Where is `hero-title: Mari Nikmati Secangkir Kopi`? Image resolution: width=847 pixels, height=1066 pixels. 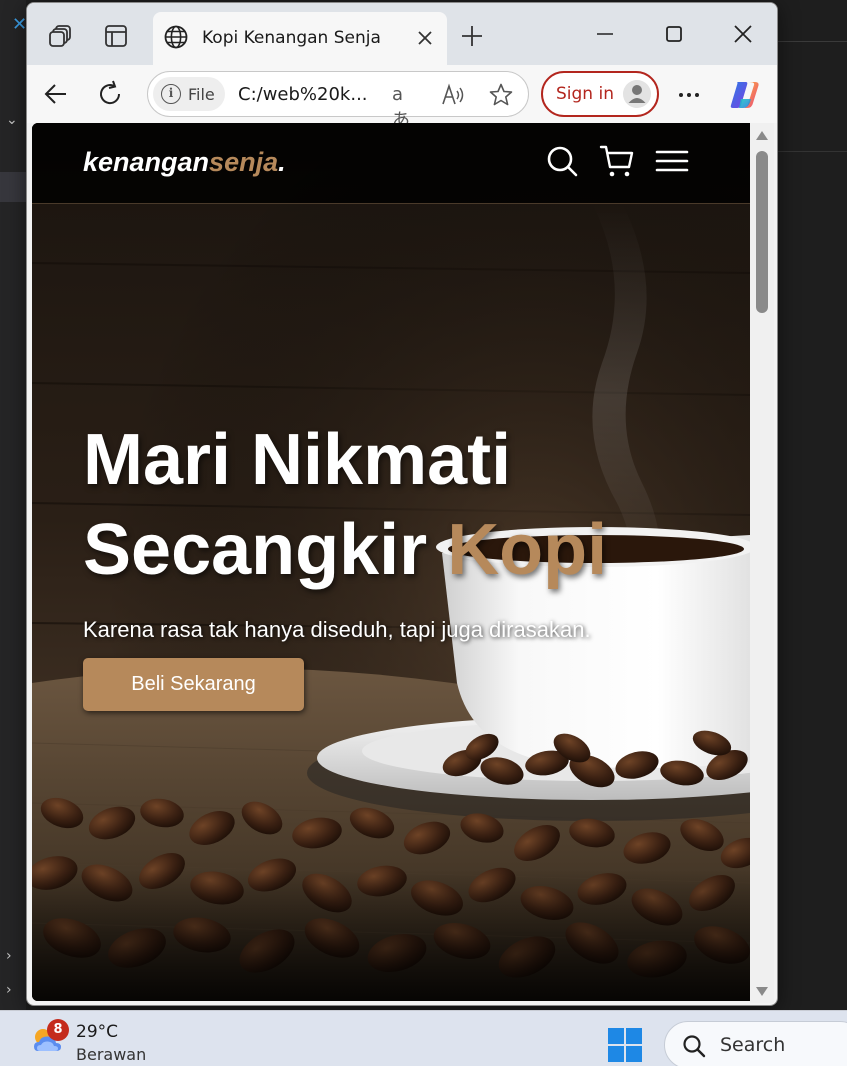 hero-title: Mari Nikmati Secangkir Kopi is located at coordinates (403, 505).